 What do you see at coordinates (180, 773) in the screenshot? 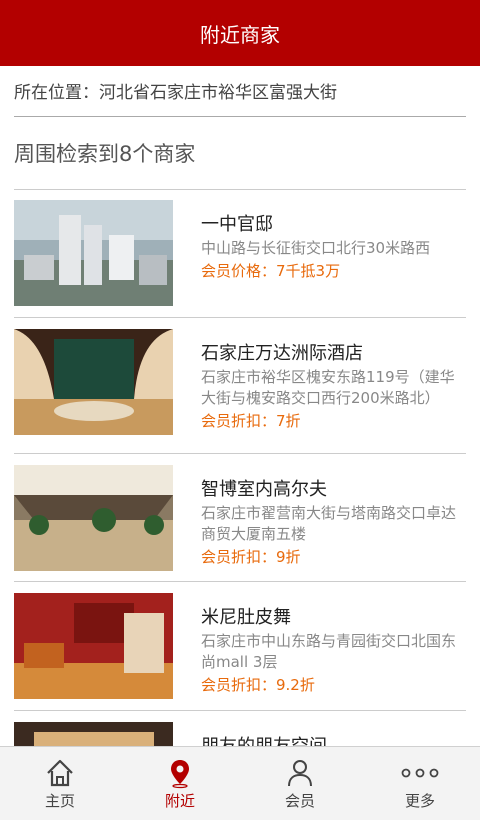
I see `location-pin-icon` at bounding box center [180, 773].